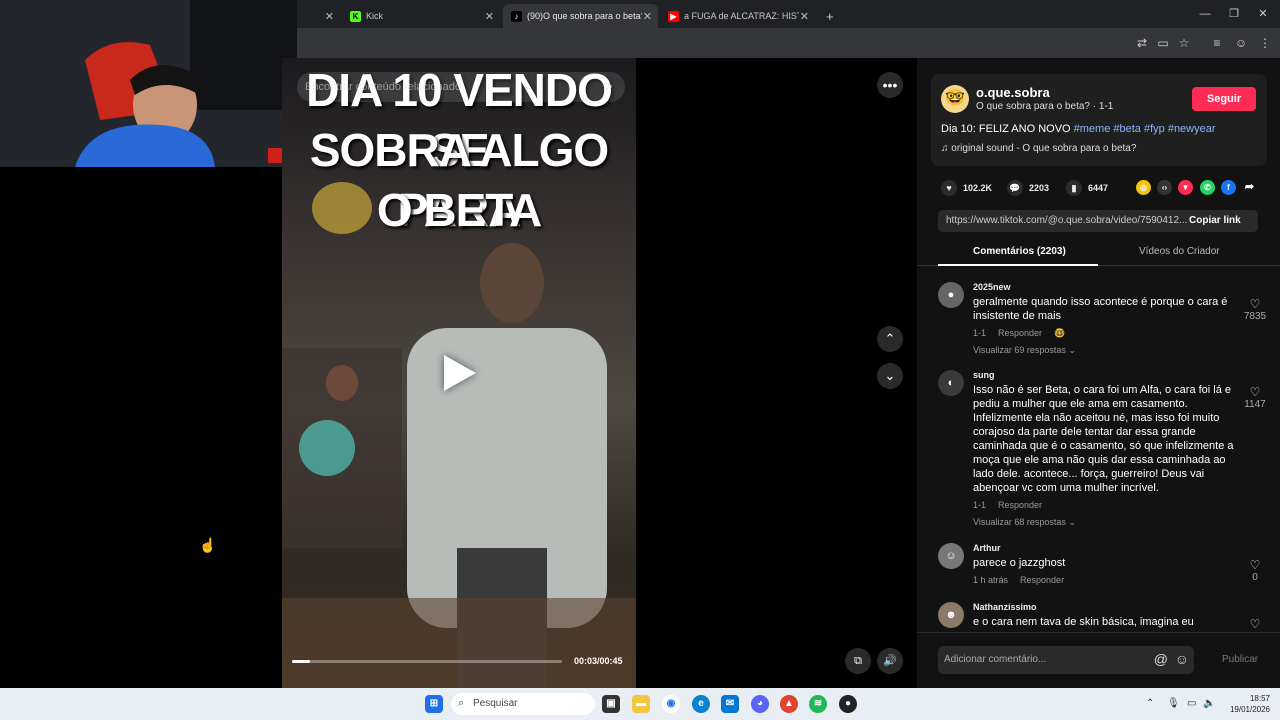 The width and height of the screenshot is (1280, 720). Describe the element at coordinates (1184, 43) in the screenshot. I see `bookmark-star-icon: ☆` at that location.